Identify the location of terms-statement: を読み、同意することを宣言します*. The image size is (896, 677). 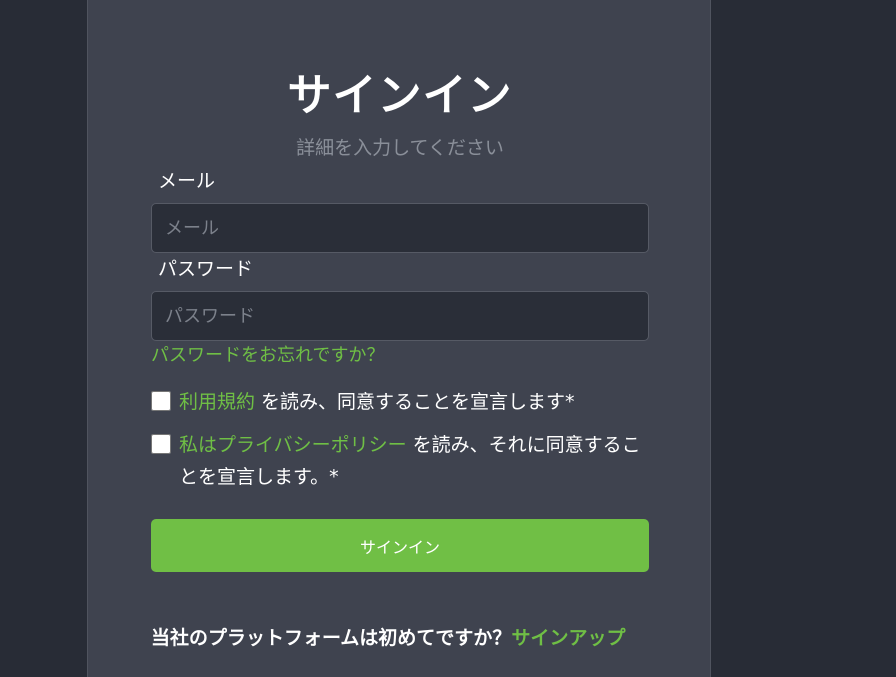
(415, 402).